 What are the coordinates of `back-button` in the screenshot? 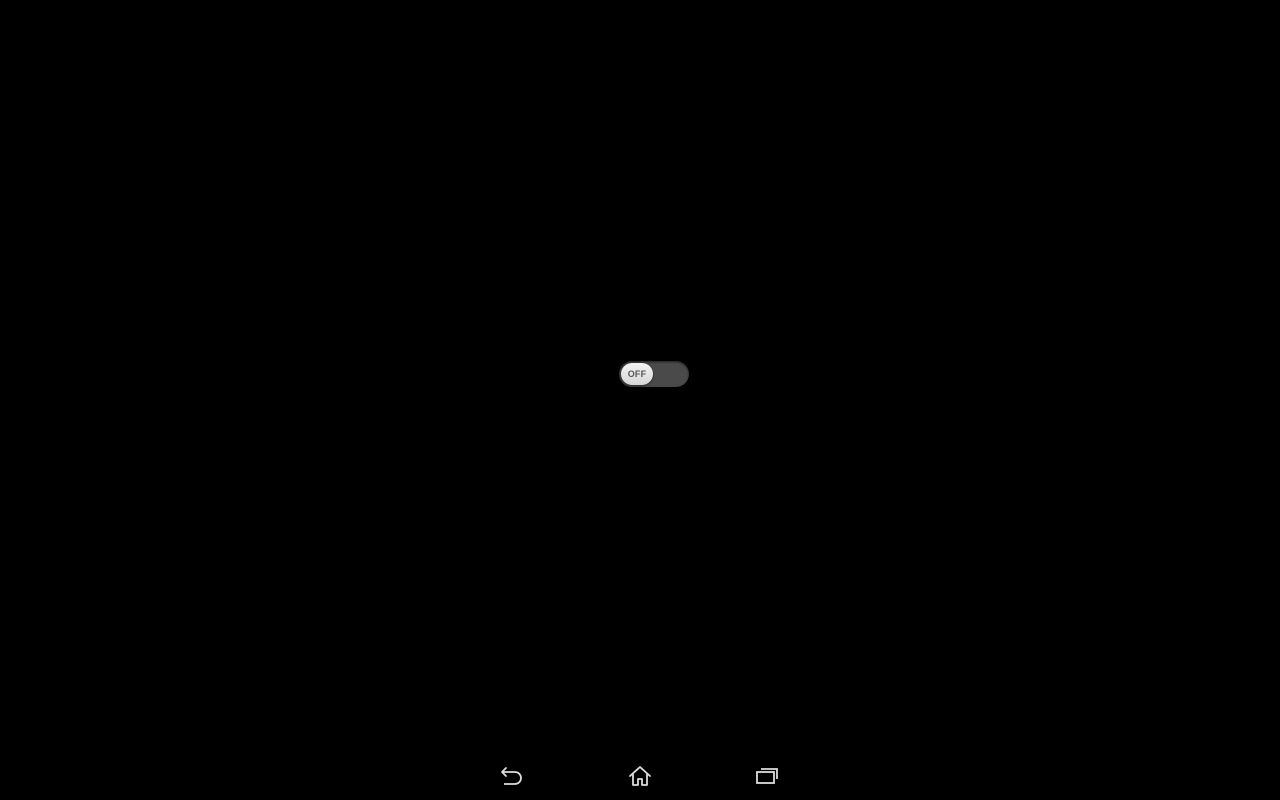 It's located at (512, 776).